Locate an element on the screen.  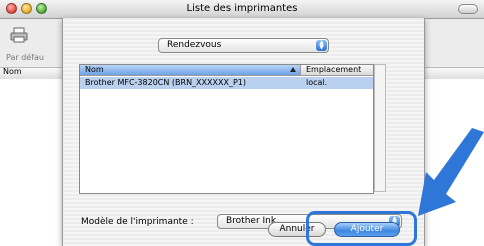
printer-name-cell: Brother MFC-3820CN (BRN_XXXXXX_P1) is located at coordinates (165, 82).